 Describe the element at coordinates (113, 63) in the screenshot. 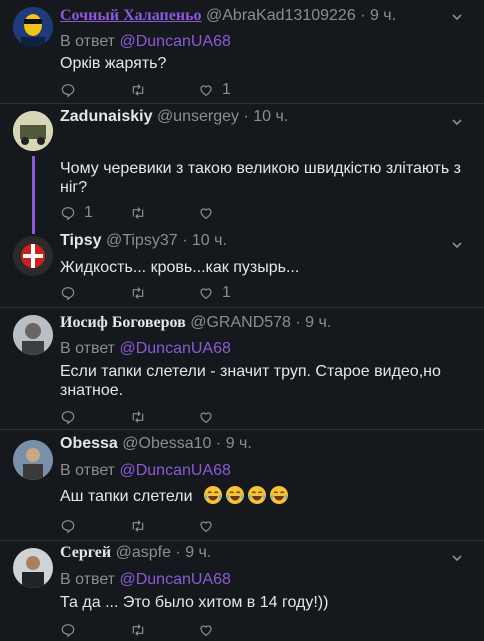

I see `tweet-text: Орків жарять?` at that location.